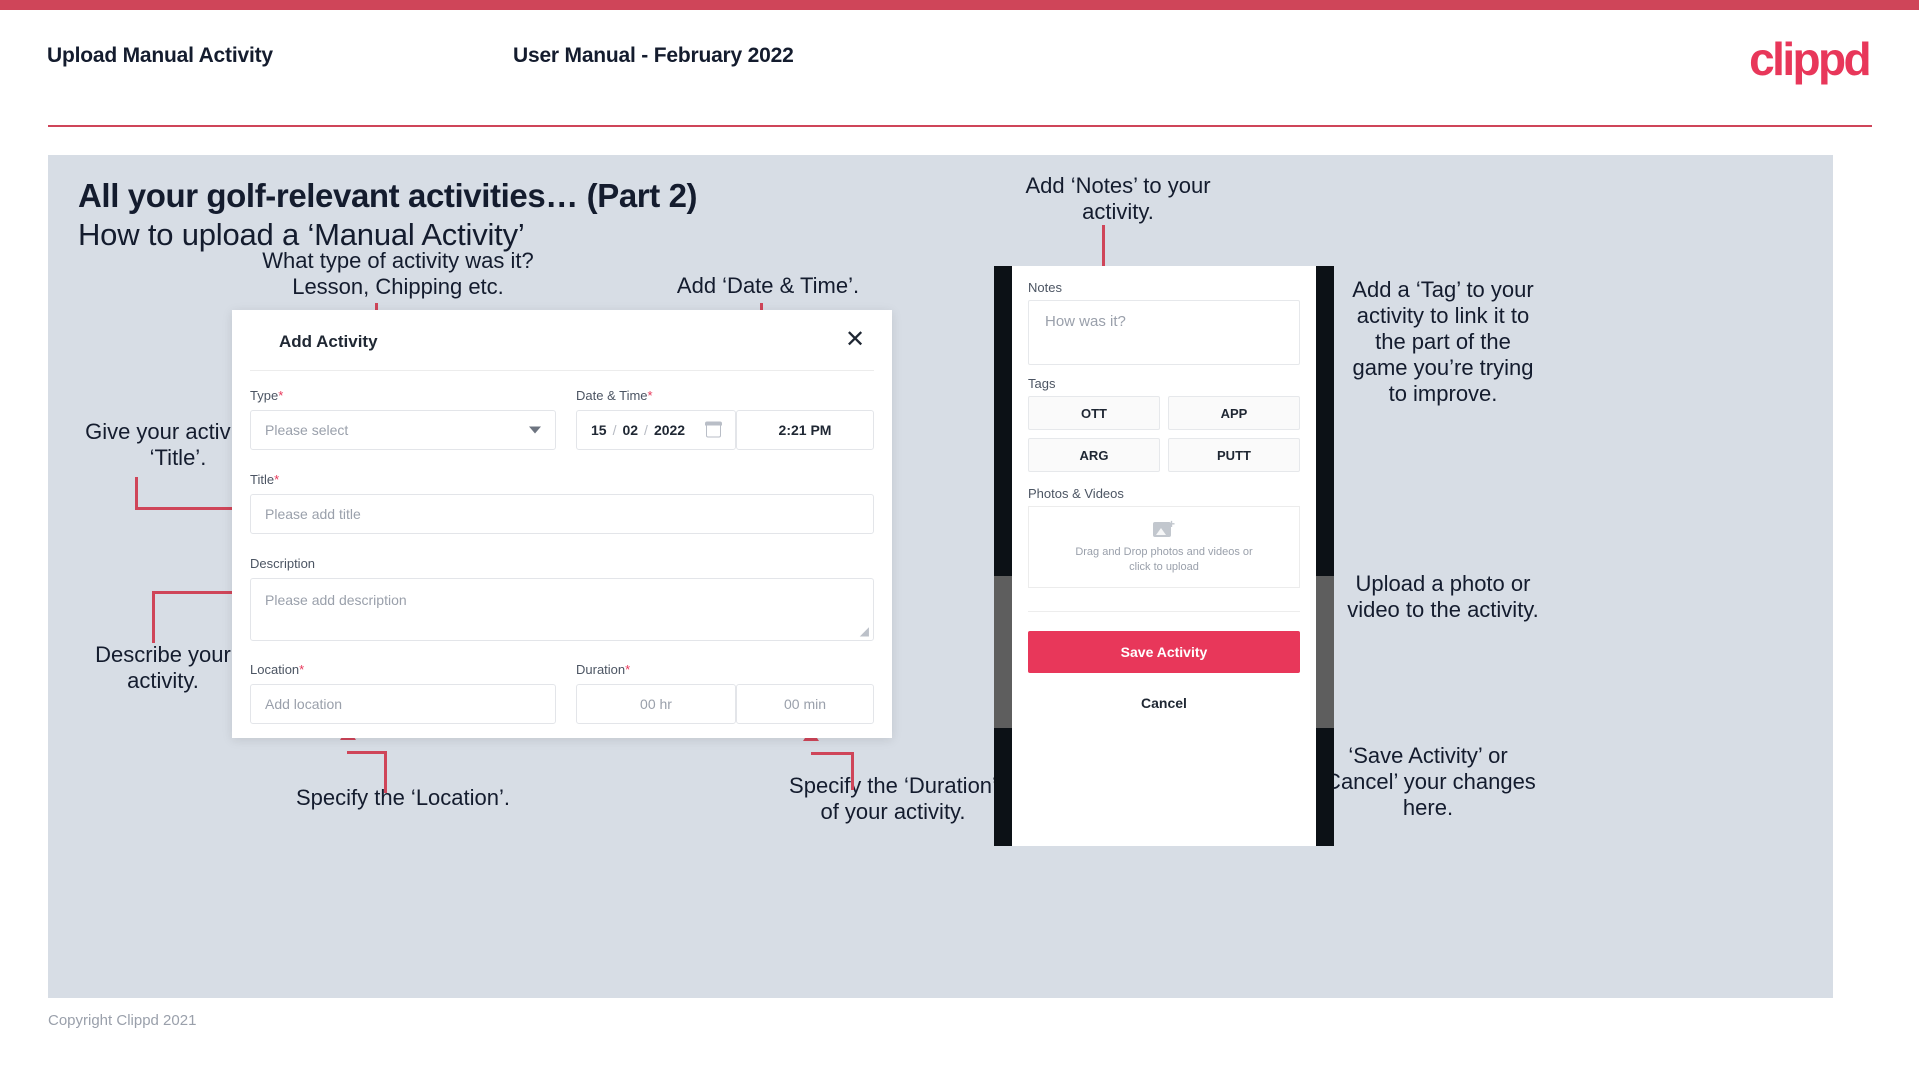  What do you see at coordinates (1094, 455) in the screenshot?
I see `tag-arg: ARG` at bounding box center [1094, 455].